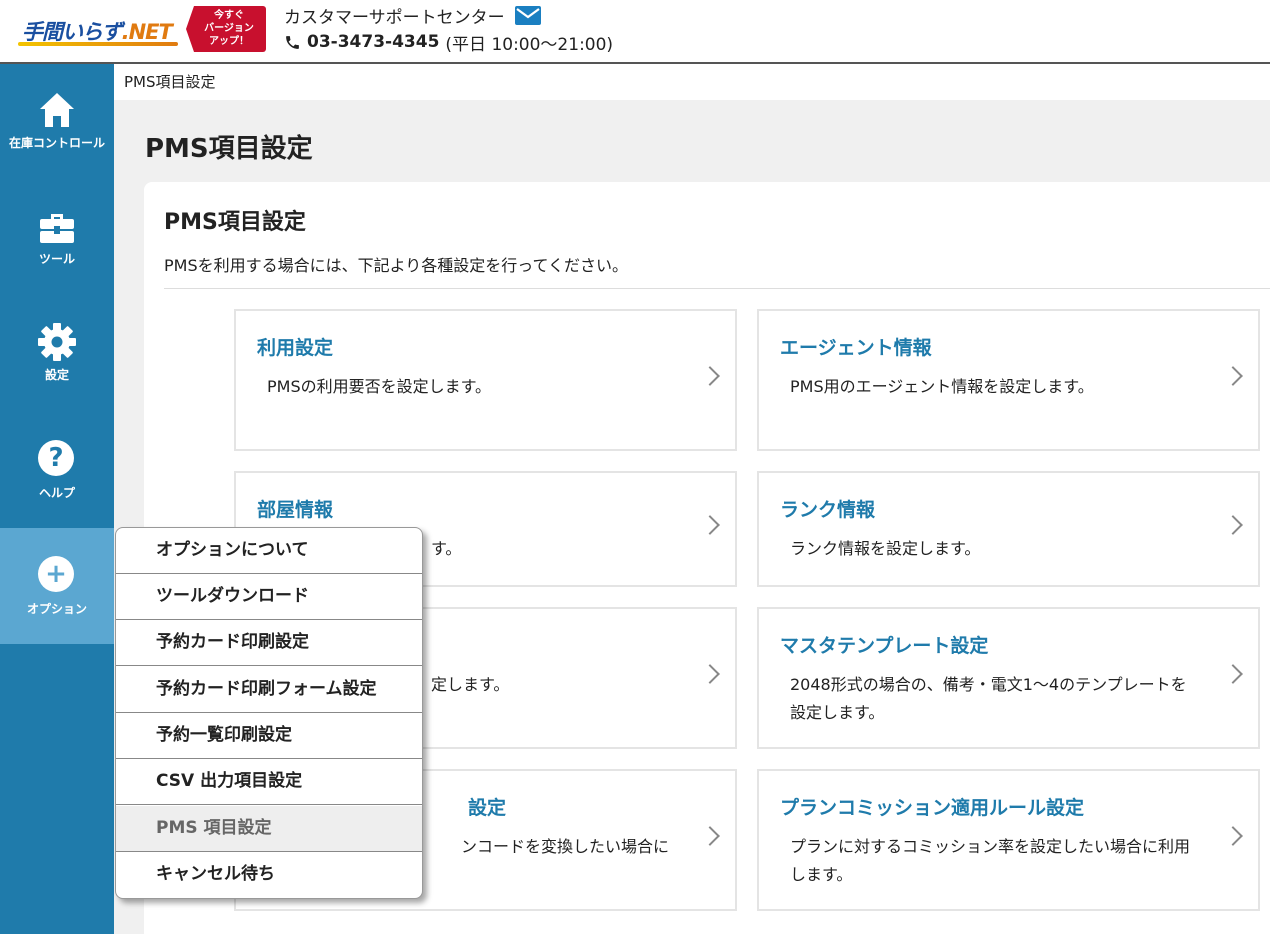 This screenshot has height=934, width=1270. What do you see at coordinates (717, 288) in the screenshot?
I see `divider` at bounding box center [717, 288].